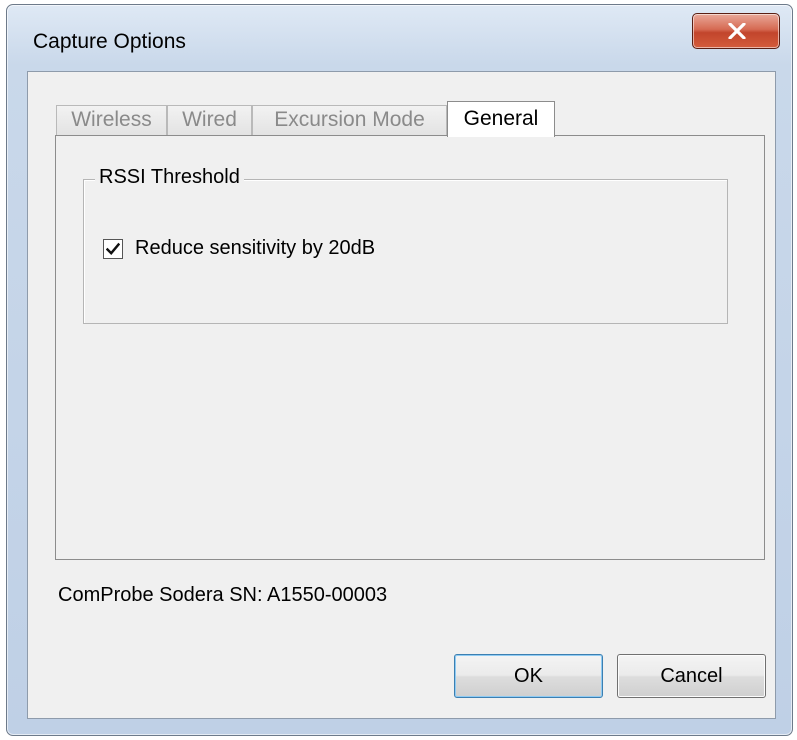  What do you see at coordinates (399, 38) in the screenshot?
I see `title-bar: Capture Options` at bounding box center [399, 38].